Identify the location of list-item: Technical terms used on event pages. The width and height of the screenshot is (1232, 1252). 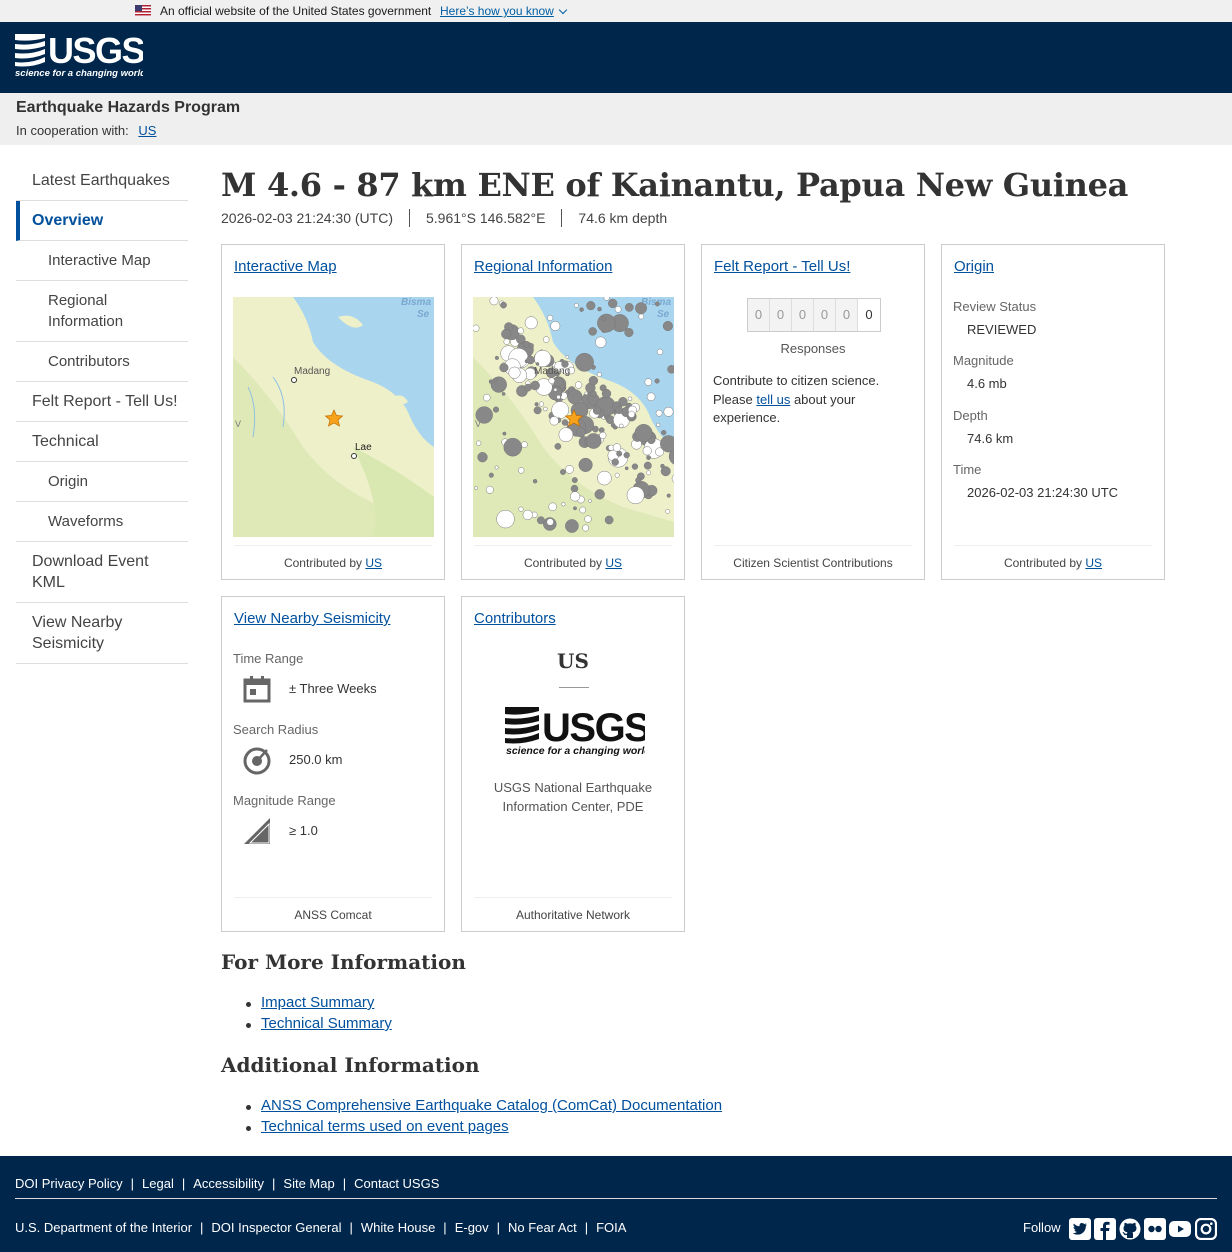
(483, 1128).